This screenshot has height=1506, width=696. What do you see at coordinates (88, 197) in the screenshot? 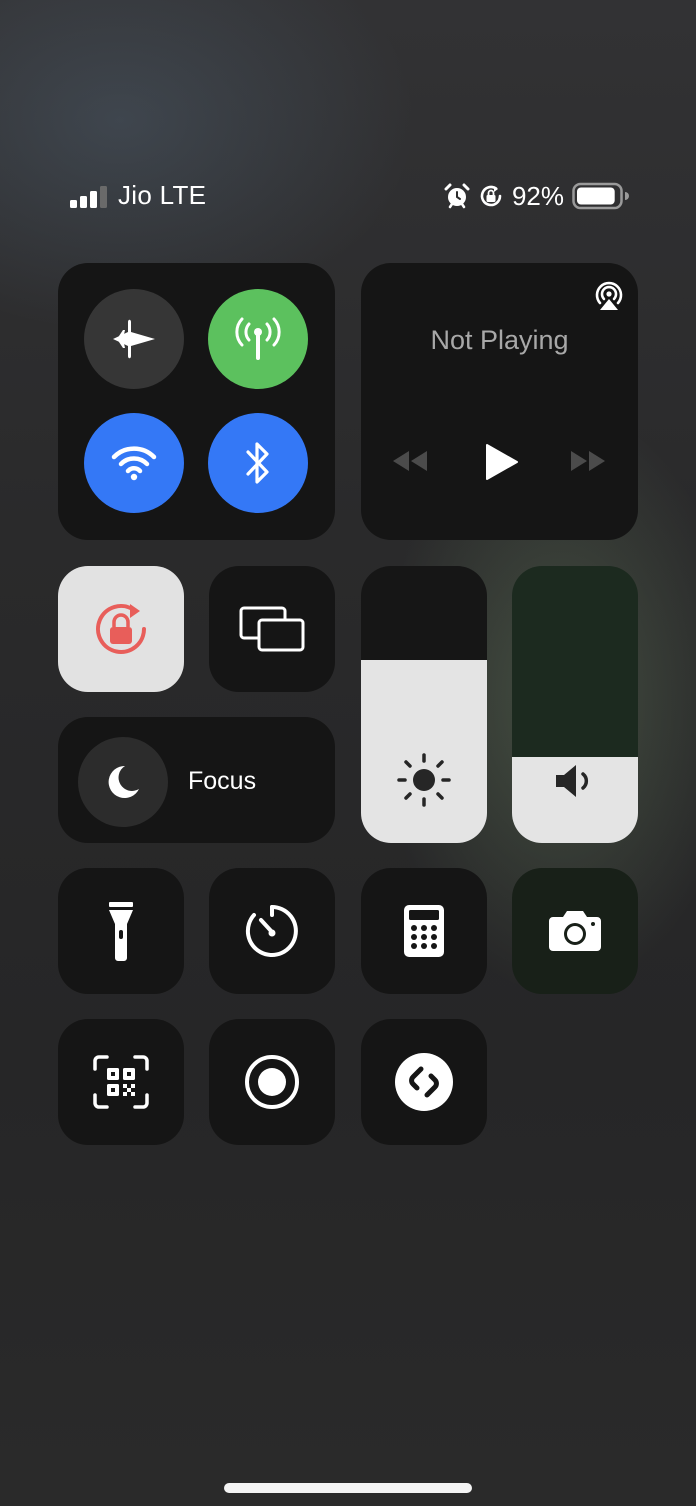
I see `signal-strength-icon` at bounding box center [88, 197].